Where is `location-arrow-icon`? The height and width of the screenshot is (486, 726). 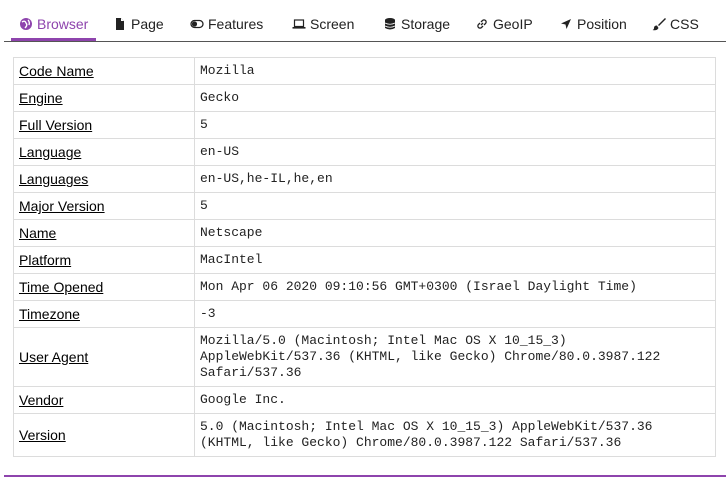
location-arrow-icon is located at coordinates (566, 24).